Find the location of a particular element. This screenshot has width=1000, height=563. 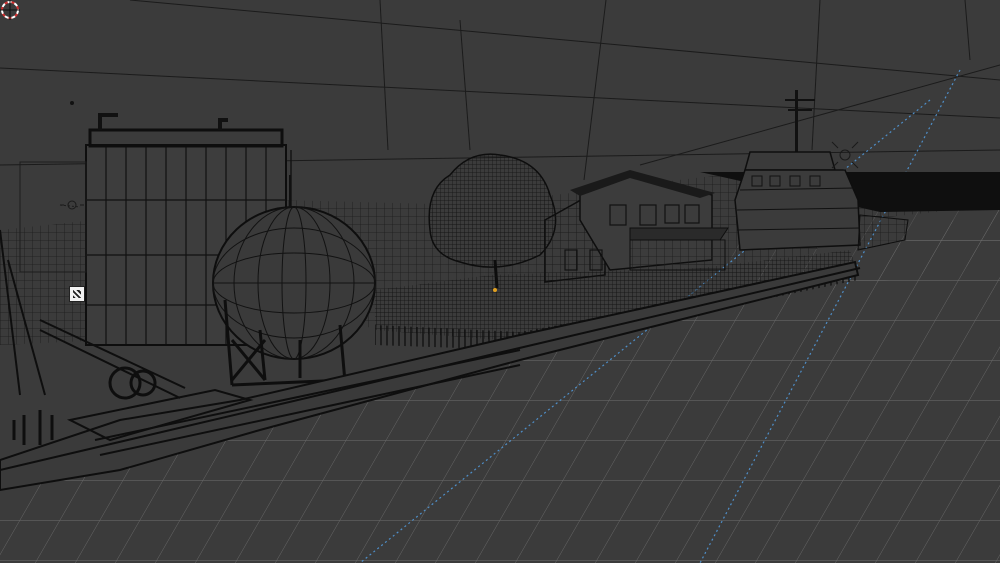

image-empty-icon is located at coordinates (77, 294).